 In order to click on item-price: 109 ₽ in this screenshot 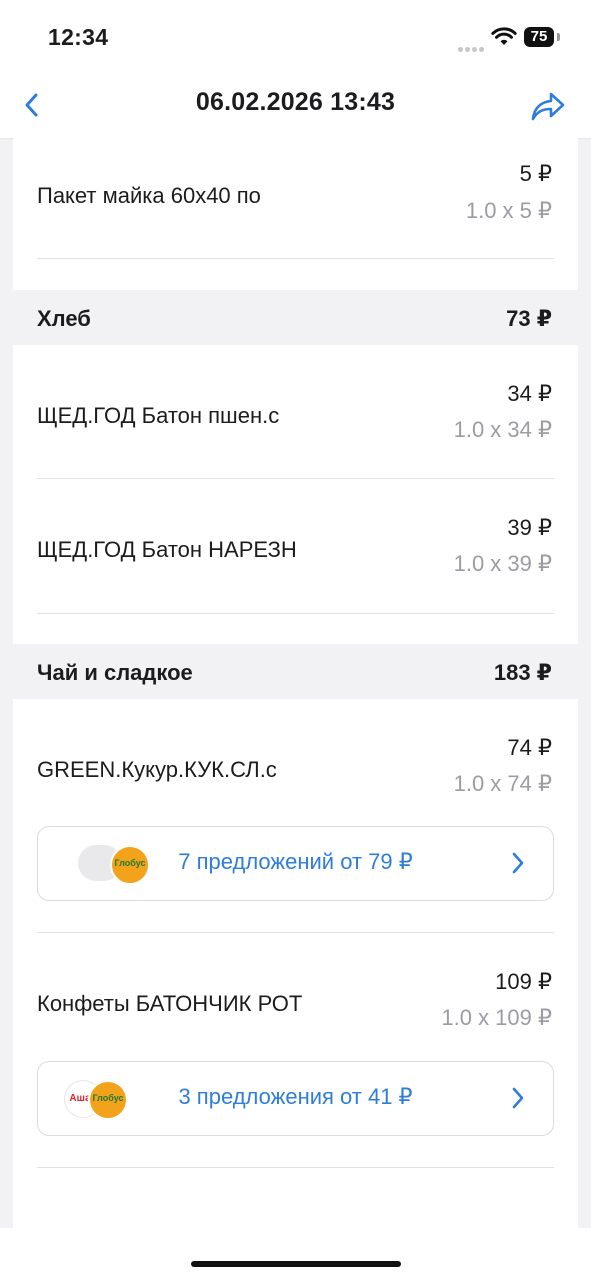, I will do `click(523, 981)`.